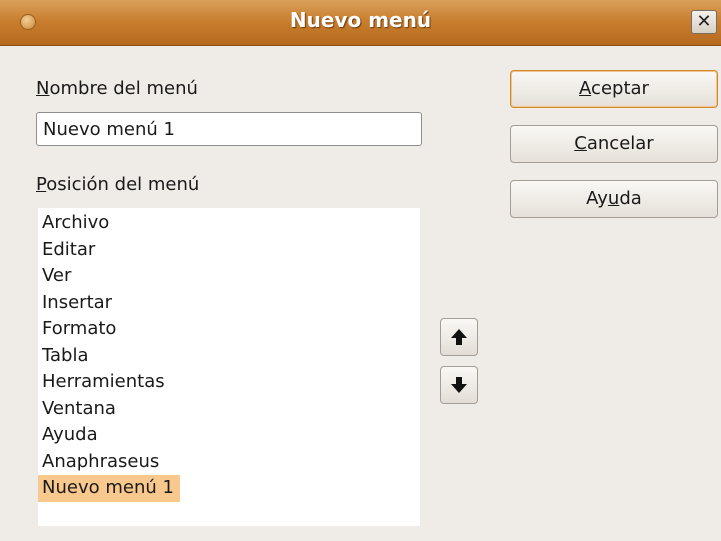  I want to click on accept-button: Aceptar, so click(614, 89).